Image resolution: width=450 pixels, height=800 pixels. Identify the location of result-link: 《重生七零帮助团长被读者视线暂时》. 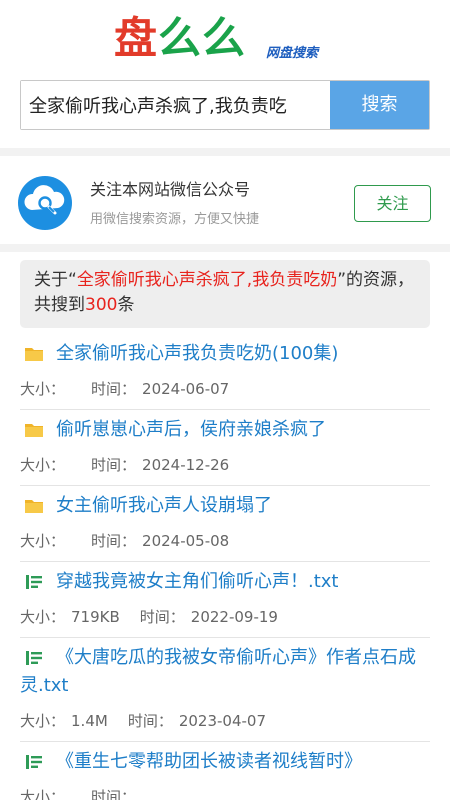
(225, 762).